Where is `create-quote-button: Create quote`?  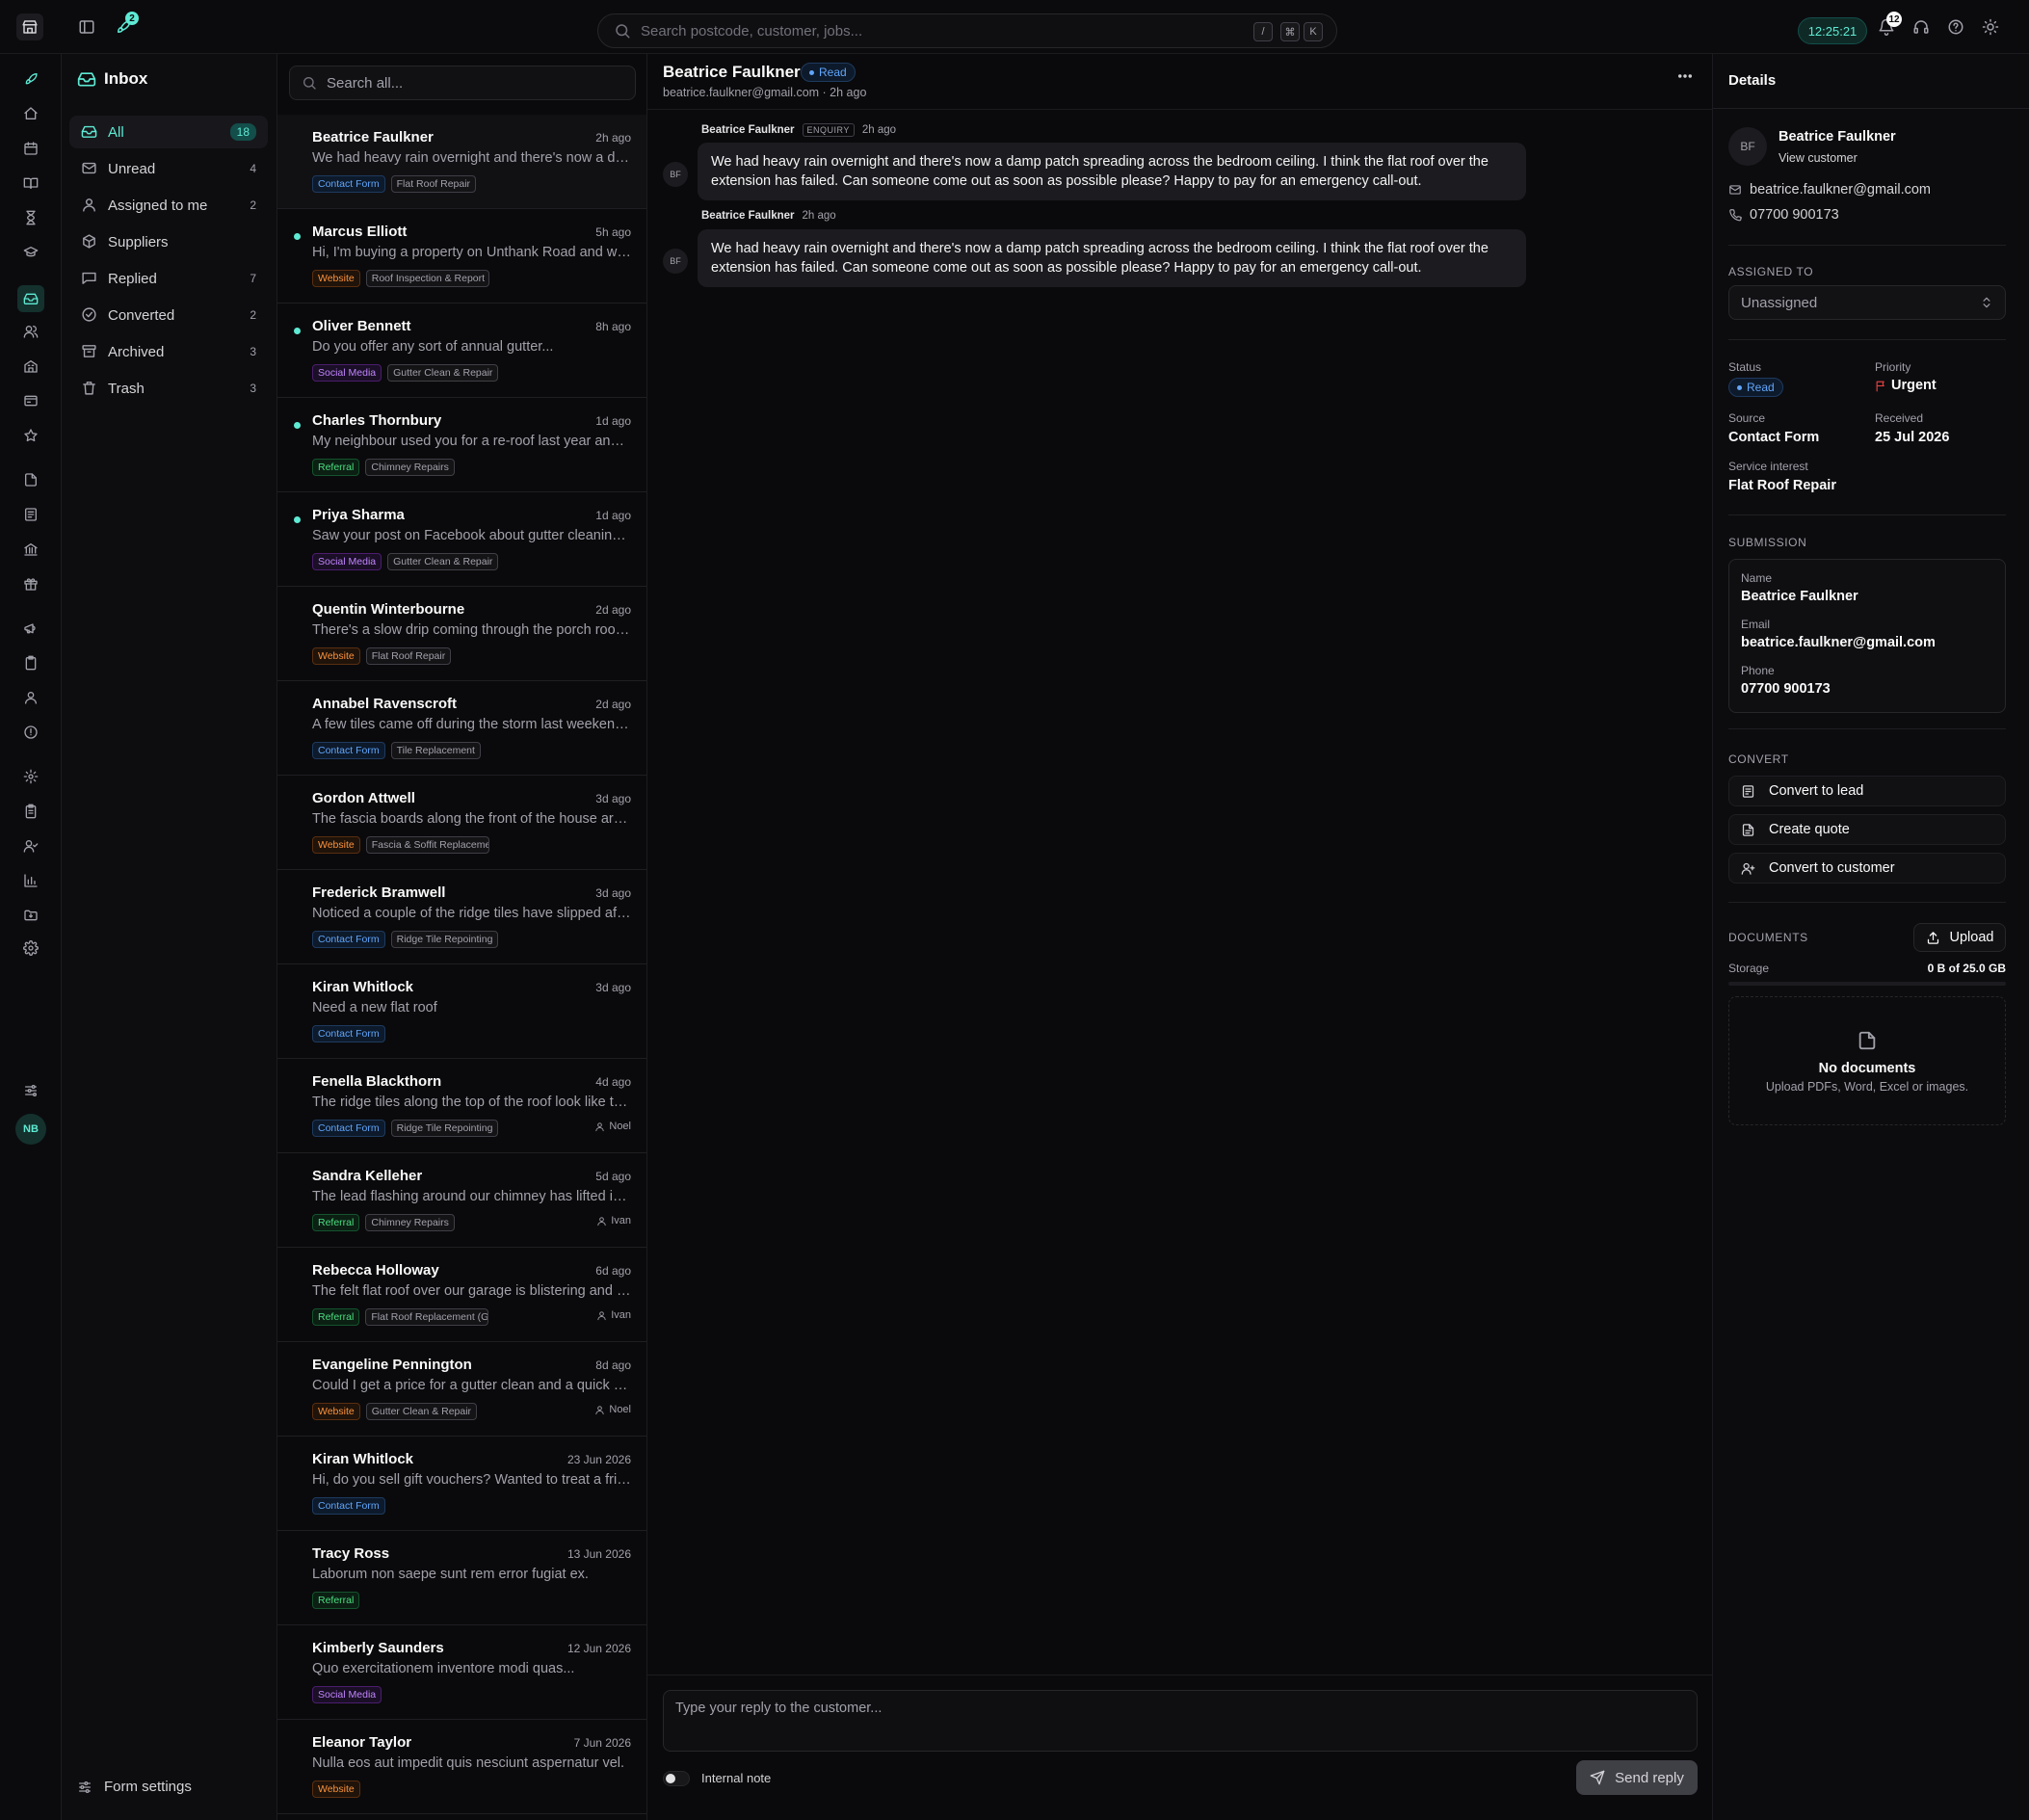
create-quote-button: Create quote is located at coordinates (1867, 830).